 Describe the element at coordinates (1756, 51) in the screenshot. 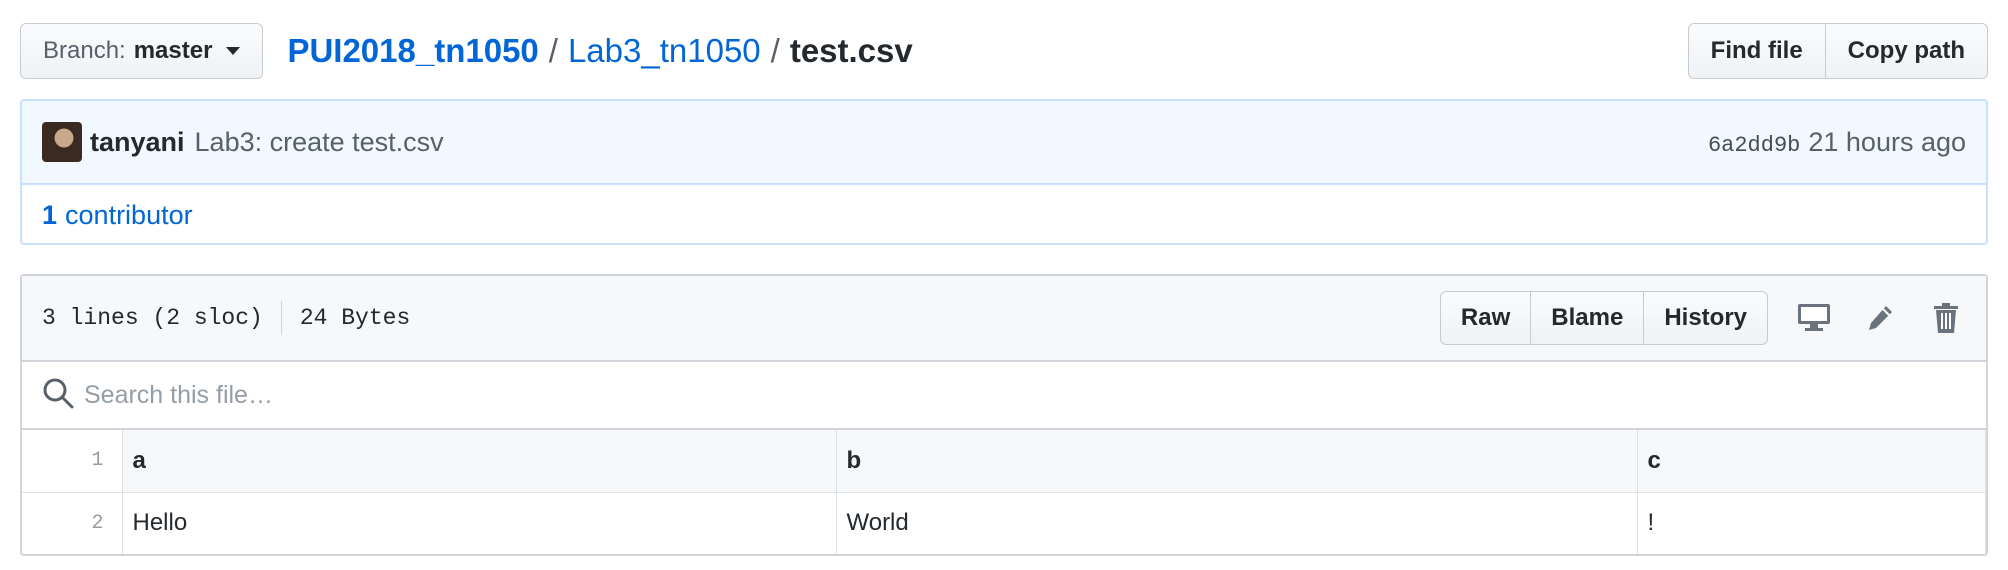

I see `find-file-button: Find file` at that location.